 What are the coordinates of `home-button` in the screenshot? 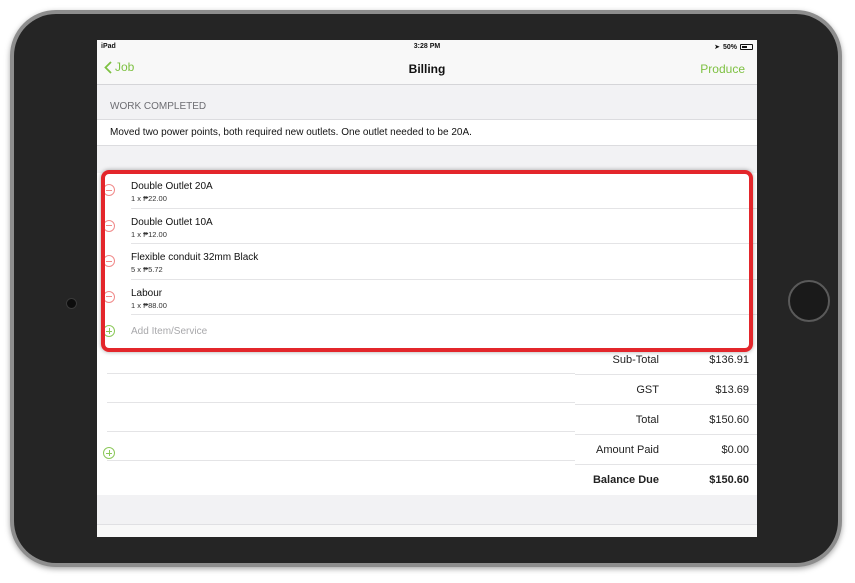 It's located at (809, 301).